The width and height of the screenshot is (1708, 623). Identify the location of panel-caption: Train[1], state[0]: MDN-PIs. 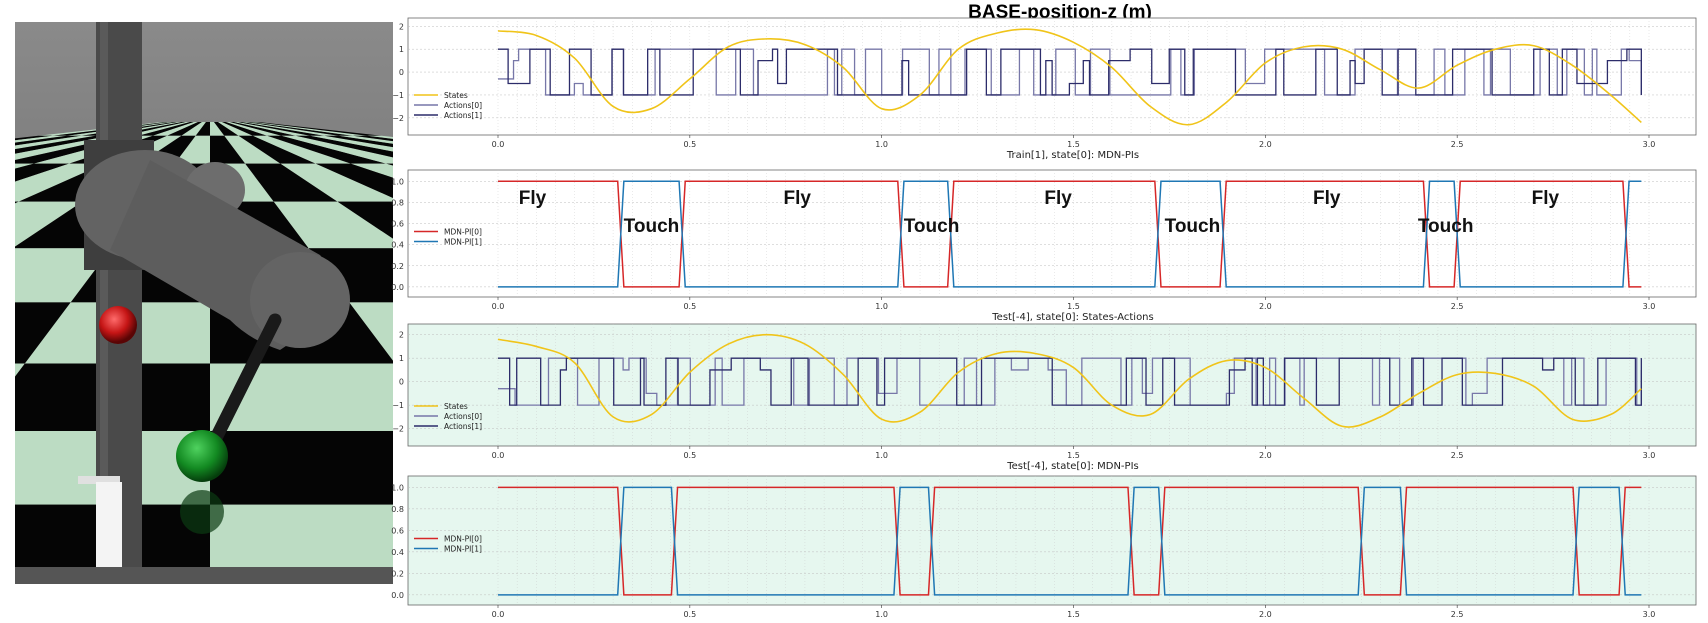
(1072, 155).